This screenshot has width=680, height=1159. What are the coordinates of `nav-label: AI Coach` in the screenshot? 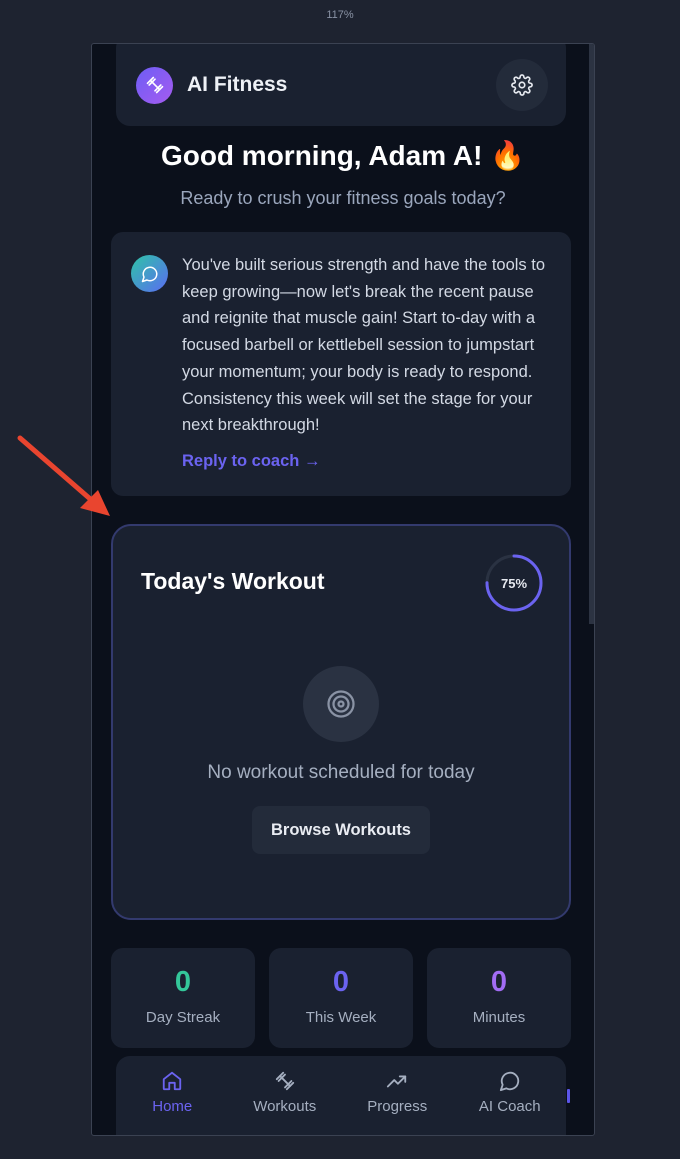 It's located at (509, 1106).